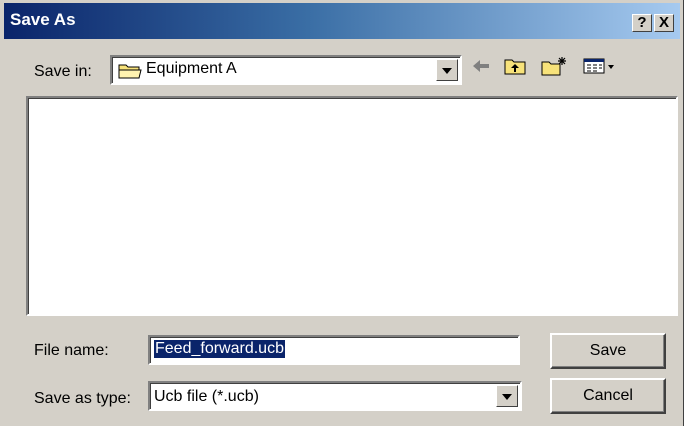 This screenshot has width=684, height=426. What do you see at coordinates (334, 350) in the screenshot?
I see `file-name-input: Feed_forward.ucb` at bounding box center [334, 350].